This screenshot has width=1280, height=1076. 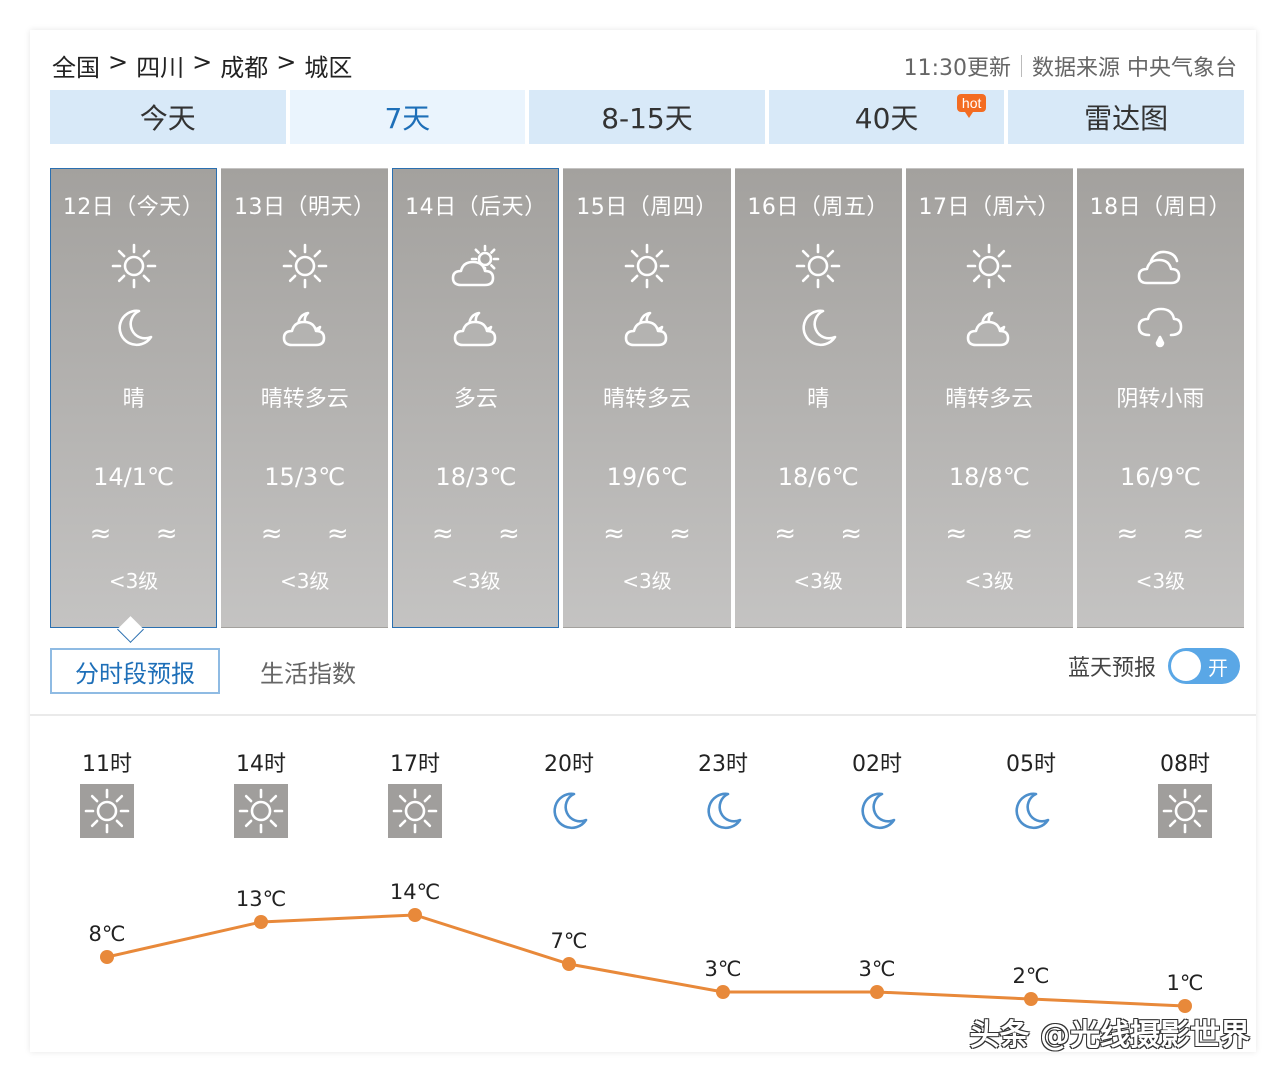 I want to click on detail-tabs: 分时段预报 生活指数, so click(x=203, y=671).